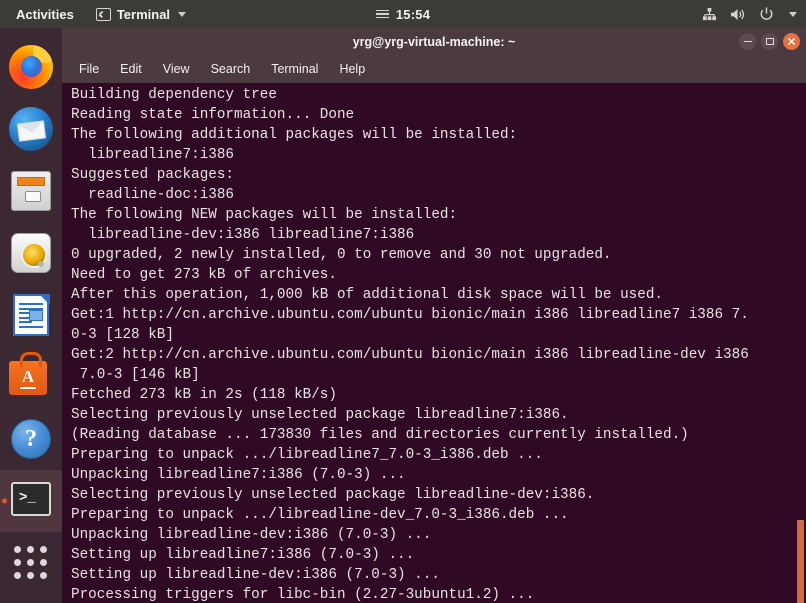 The image size is (806, 603). I want to click on rhythmbox-icon, so click(31, 253).